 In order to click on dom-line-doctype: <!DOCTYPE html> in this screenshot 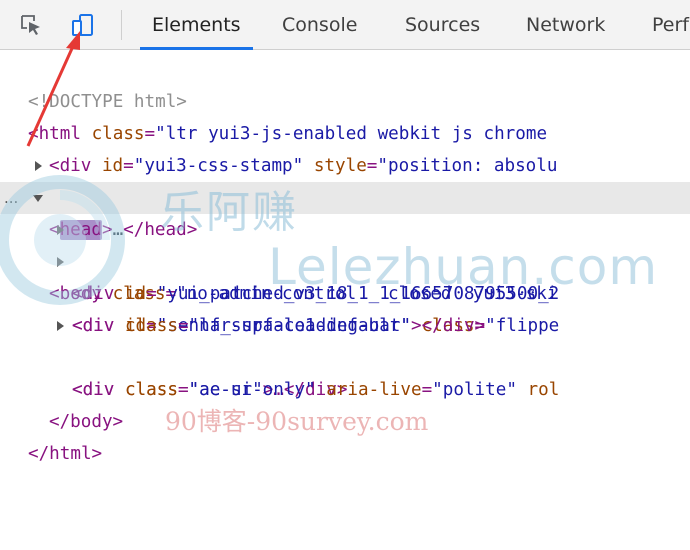, I will do `click(345, 83)`.